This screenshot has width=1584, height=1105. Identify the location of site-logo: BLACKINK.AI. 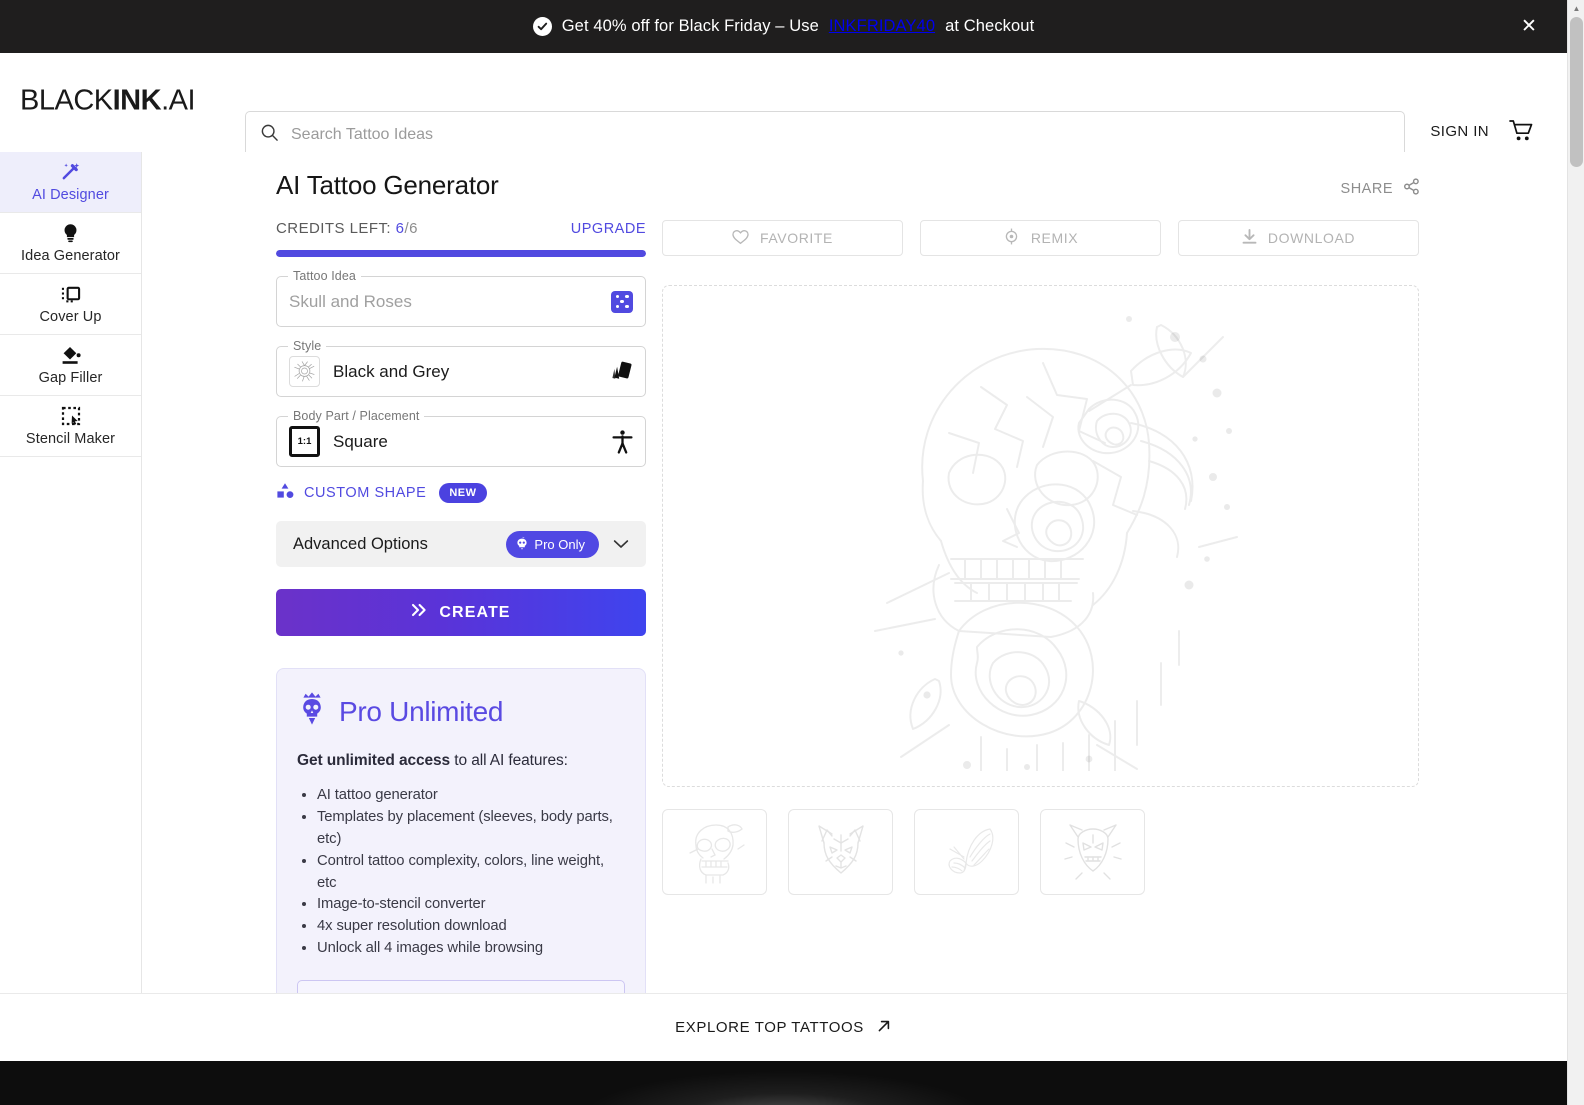
(108, 100).